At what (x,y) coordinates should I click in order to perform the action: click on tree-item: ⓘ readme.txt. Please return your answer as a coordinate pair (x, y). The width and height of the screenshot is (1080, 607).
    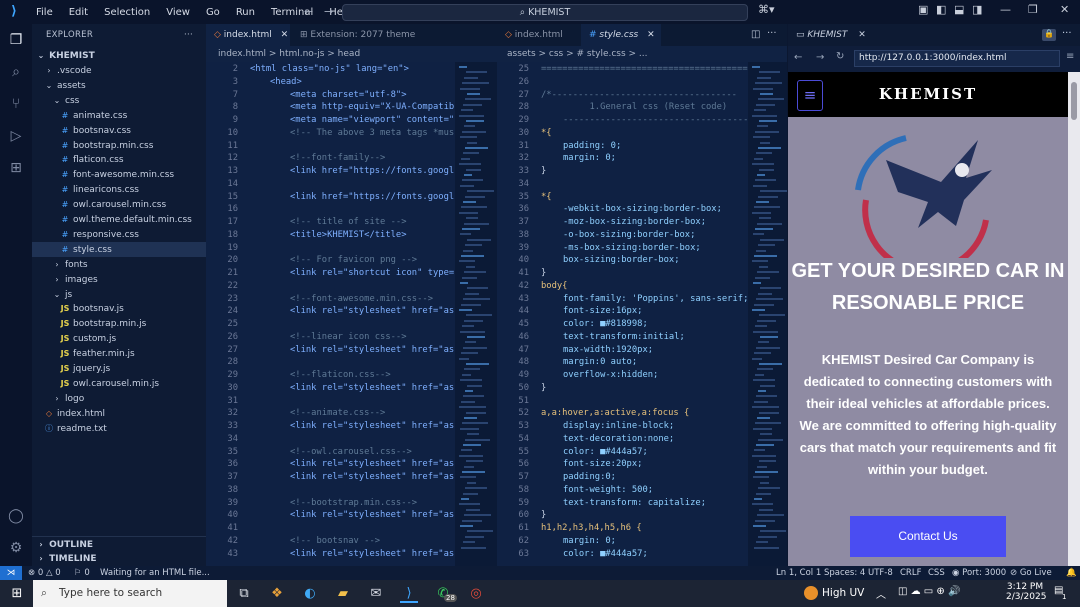
    Looking at the image, I should click on (119, 428).